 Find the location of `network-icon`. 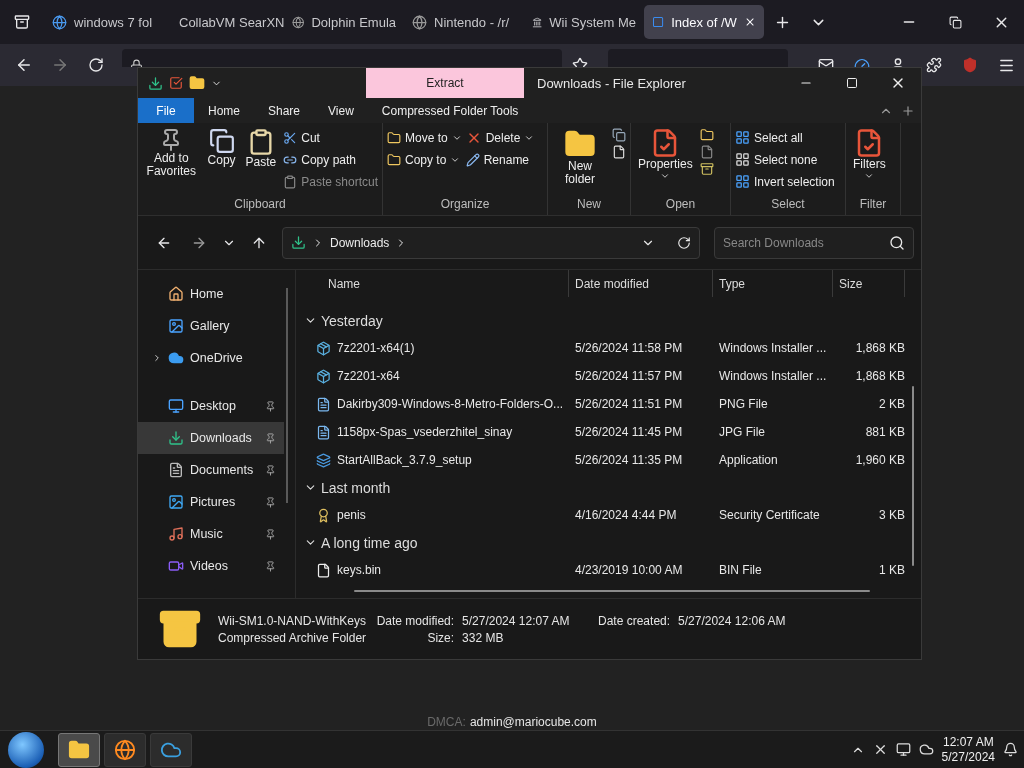

network-icon is located at coordinates (903, 749).